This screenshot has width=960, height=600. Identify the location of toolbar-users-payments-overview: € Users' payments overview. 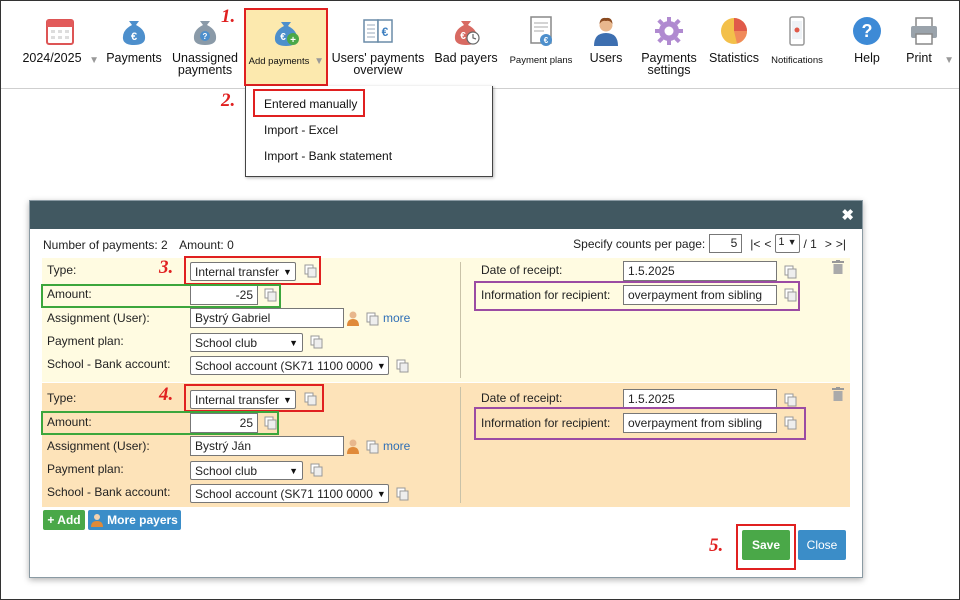
(378, 48).